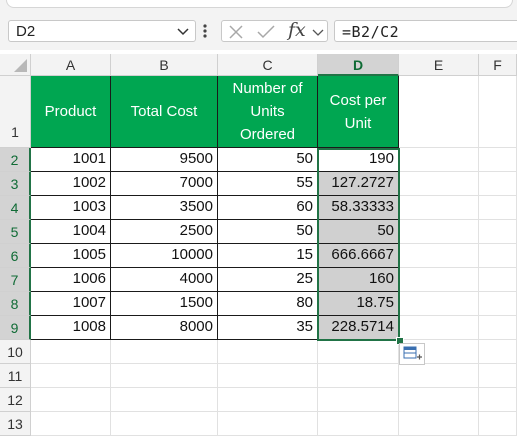  I want to click on total-cost-cell: 4000, so click(164, 280).